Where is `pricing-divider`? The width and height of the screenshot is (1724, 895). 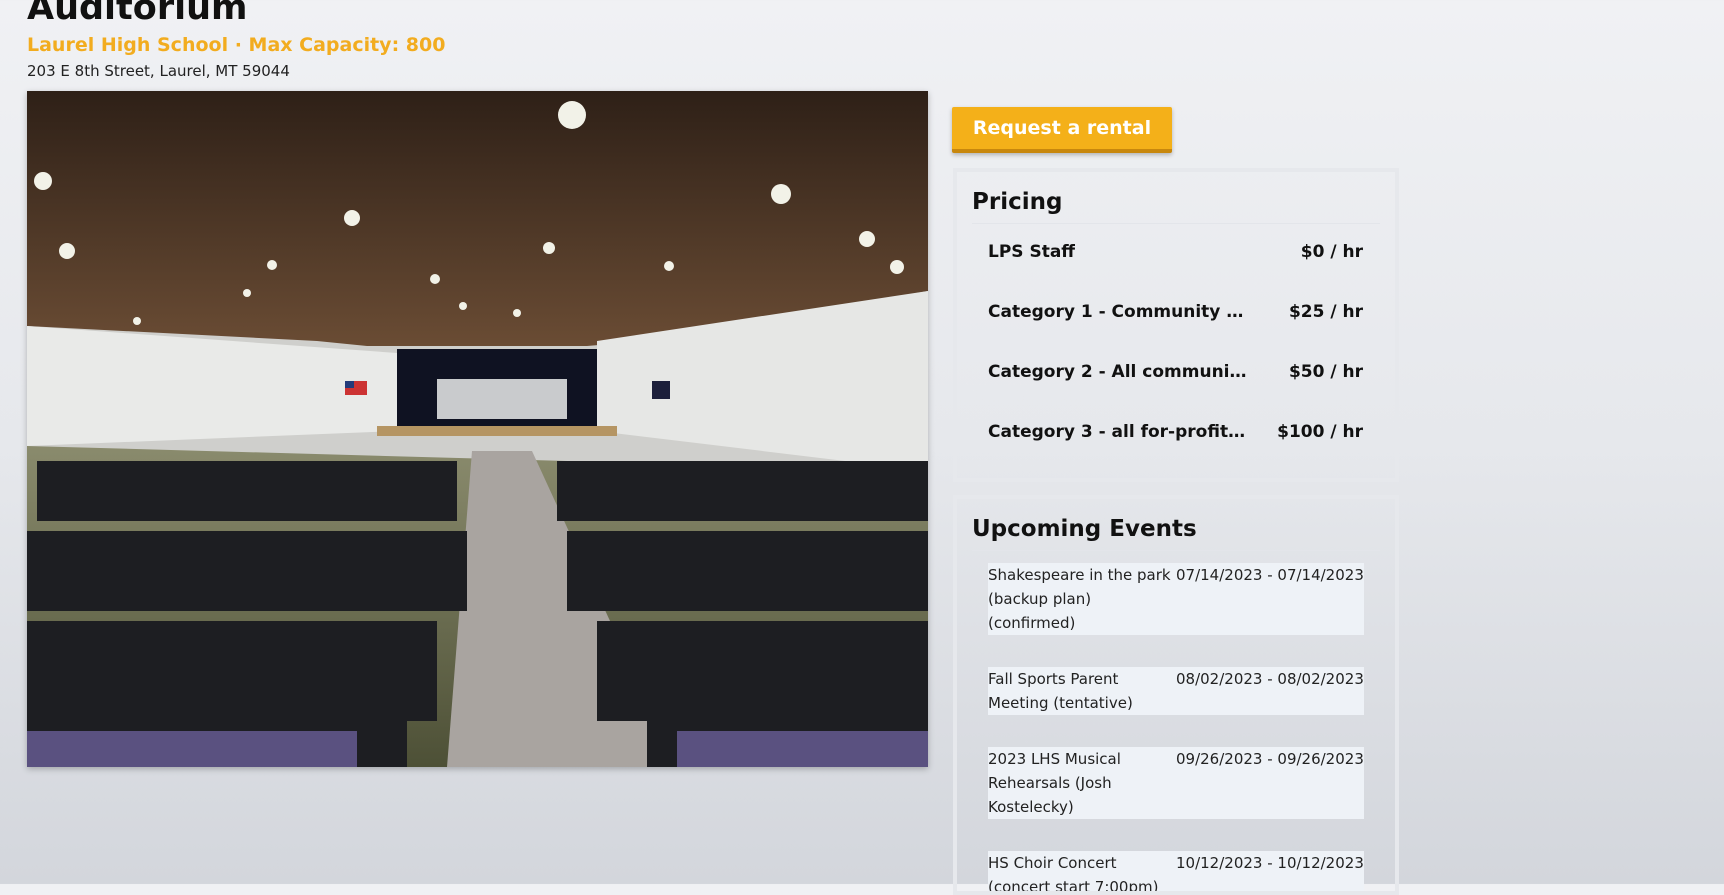 pricing-divider is located at coordinates (1176, 223).